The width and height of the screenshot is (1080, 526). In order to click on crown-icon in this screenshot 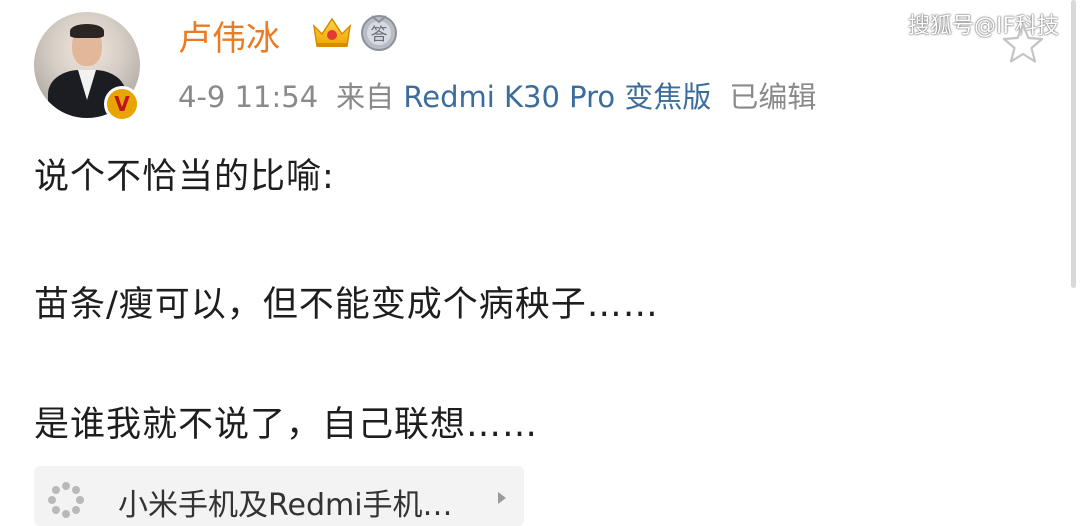, I will do `click(332, 32)`.